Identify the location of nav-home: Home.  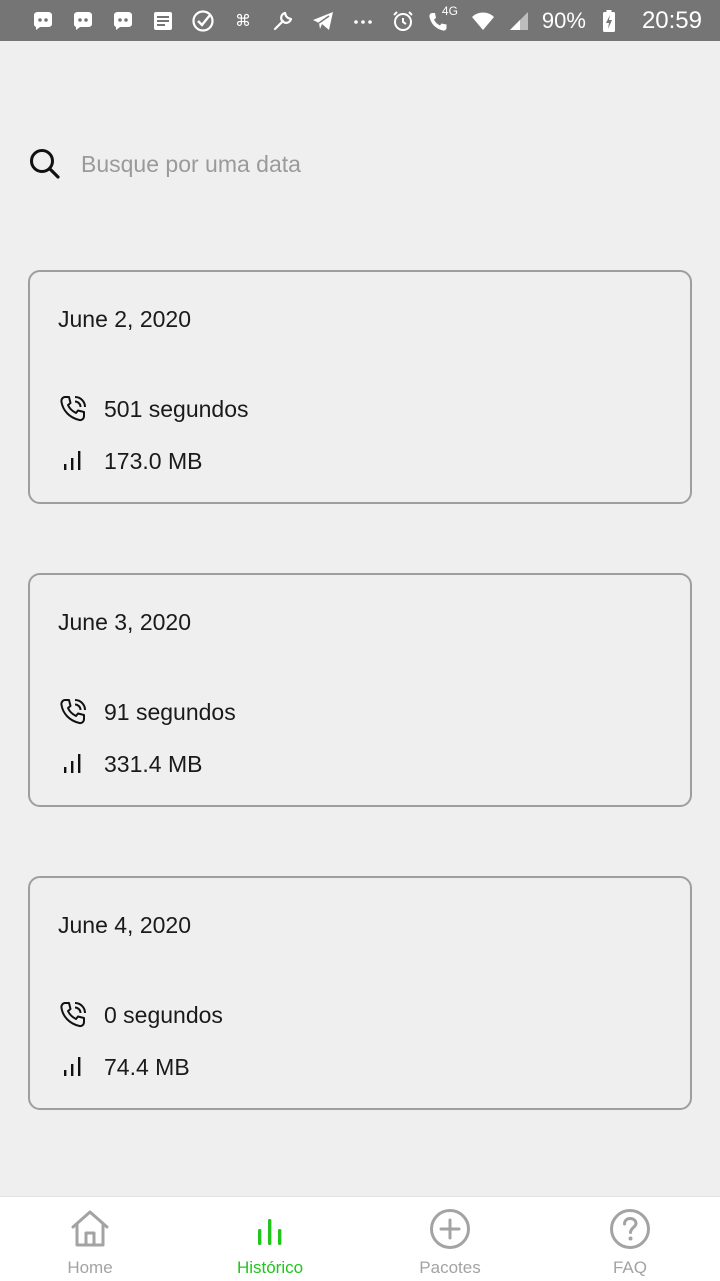
(90, 1239).